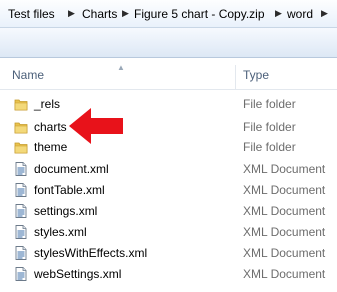 Image resolution: width=337 pixels, height=292 pixels. I want to click on list-item: stylesWithEffects.xml XML Document, so click(168, 253).